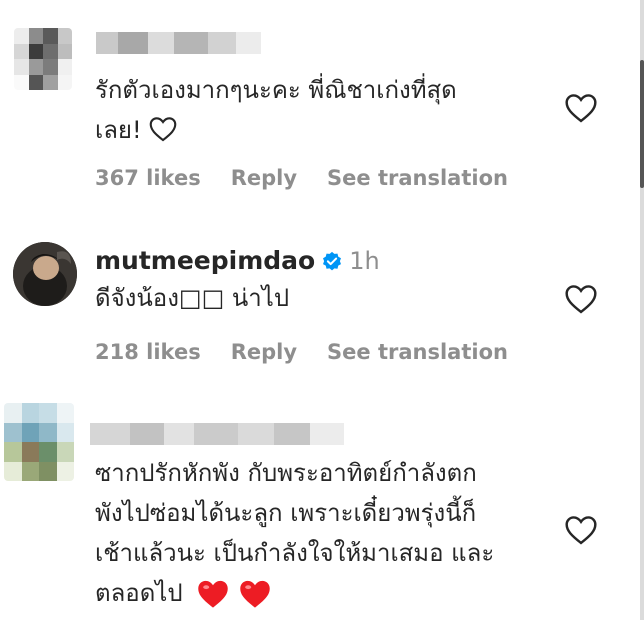  I want to click on comment-meta: 367 likes Reply See translation, so click(316, 178).